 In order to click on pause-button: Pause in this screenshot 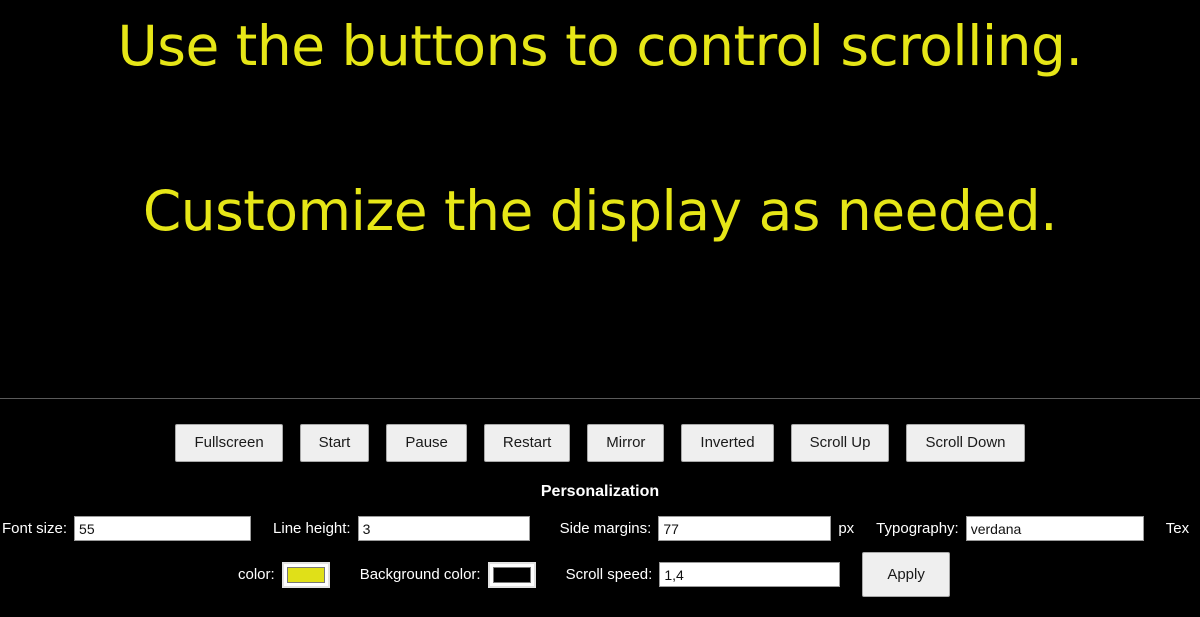, I will do `click(426, 443)`.